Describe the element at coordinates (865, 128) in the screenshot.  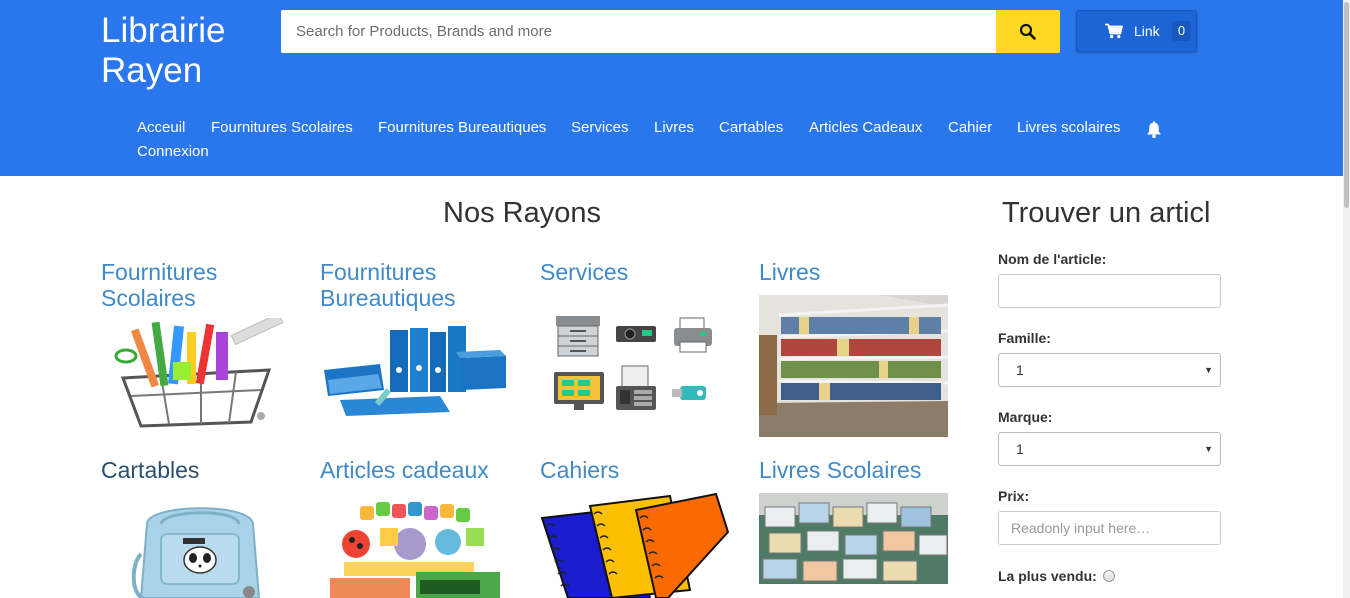
I see `nav-item-articles-cadeaux: Articles Cadeaux` at that location.